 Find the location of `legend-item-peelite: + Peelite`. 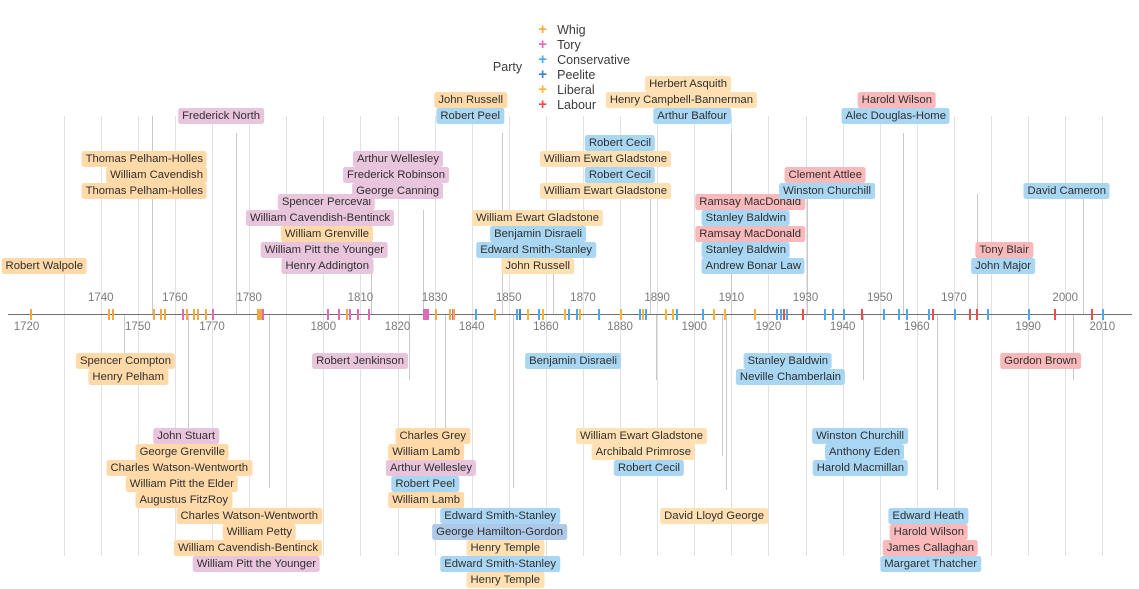

legend-item-peelite: + Peelite is located at coordinates (591, 74).